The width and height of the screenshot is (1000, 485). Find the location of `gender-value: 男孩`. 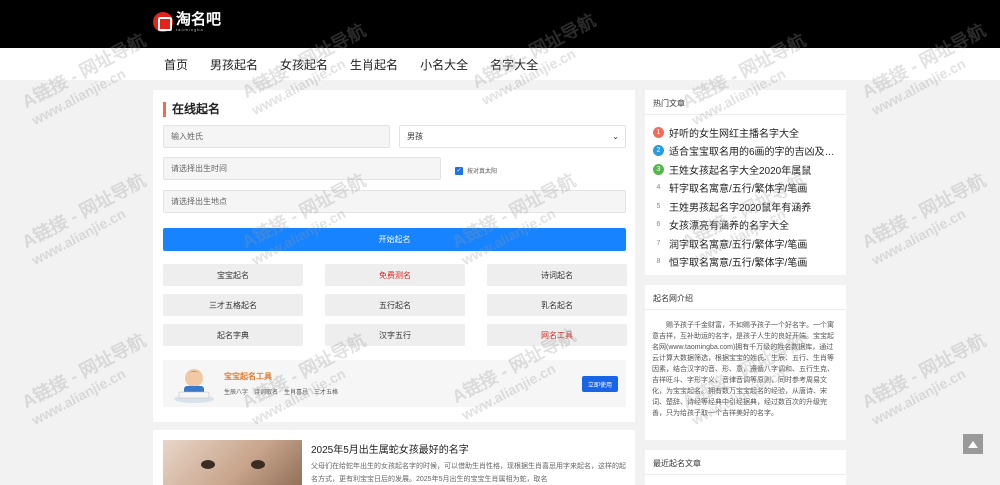

gender-value: 男孩 is located at coordinates (415, 136).